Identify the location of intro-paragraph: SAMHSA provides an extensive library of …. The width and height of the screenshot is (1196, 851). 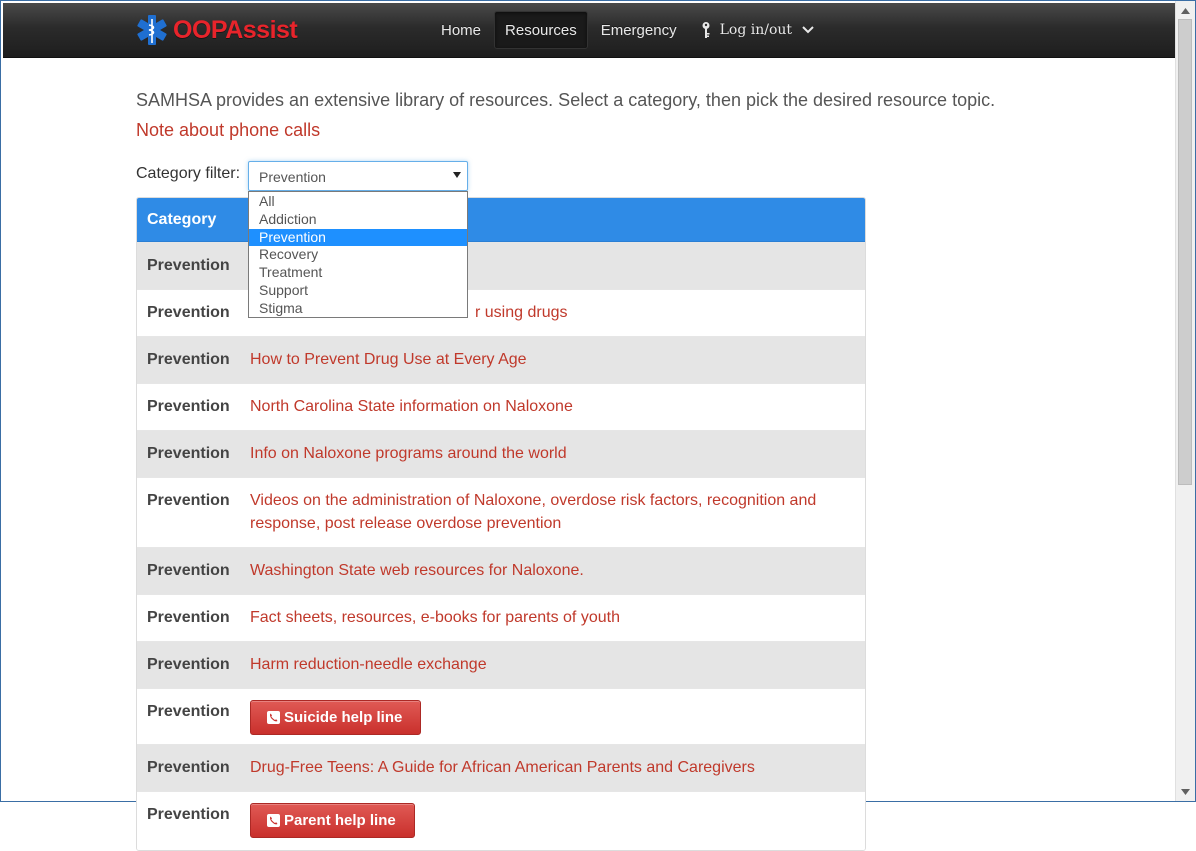
(586, 115).